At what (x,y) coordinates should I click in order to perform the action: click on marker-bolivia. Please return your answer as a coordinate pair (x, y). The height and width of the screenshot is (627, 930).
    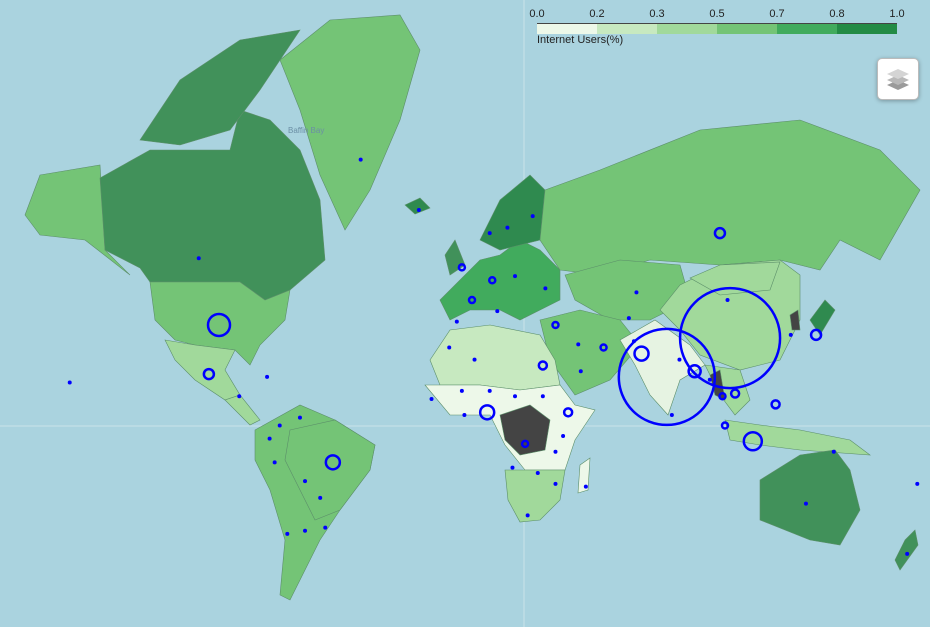
    Looking at the image, I should click on (305, 481).